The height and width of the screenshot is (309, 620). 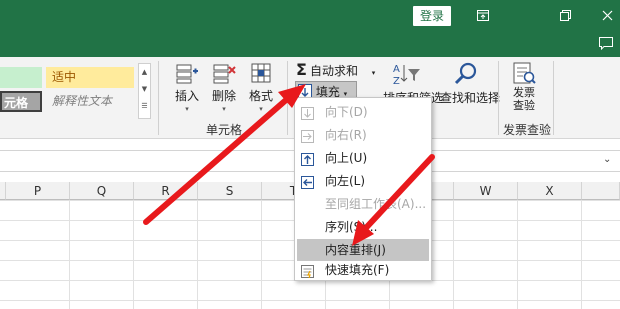 What do you see at coordinates (601, 191) in the screenshot?
I see `column-header` at bounding box center [601, 191].